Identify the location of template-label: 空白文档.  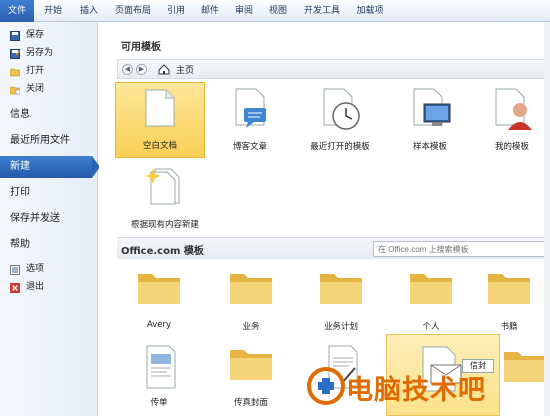
(159, 146).